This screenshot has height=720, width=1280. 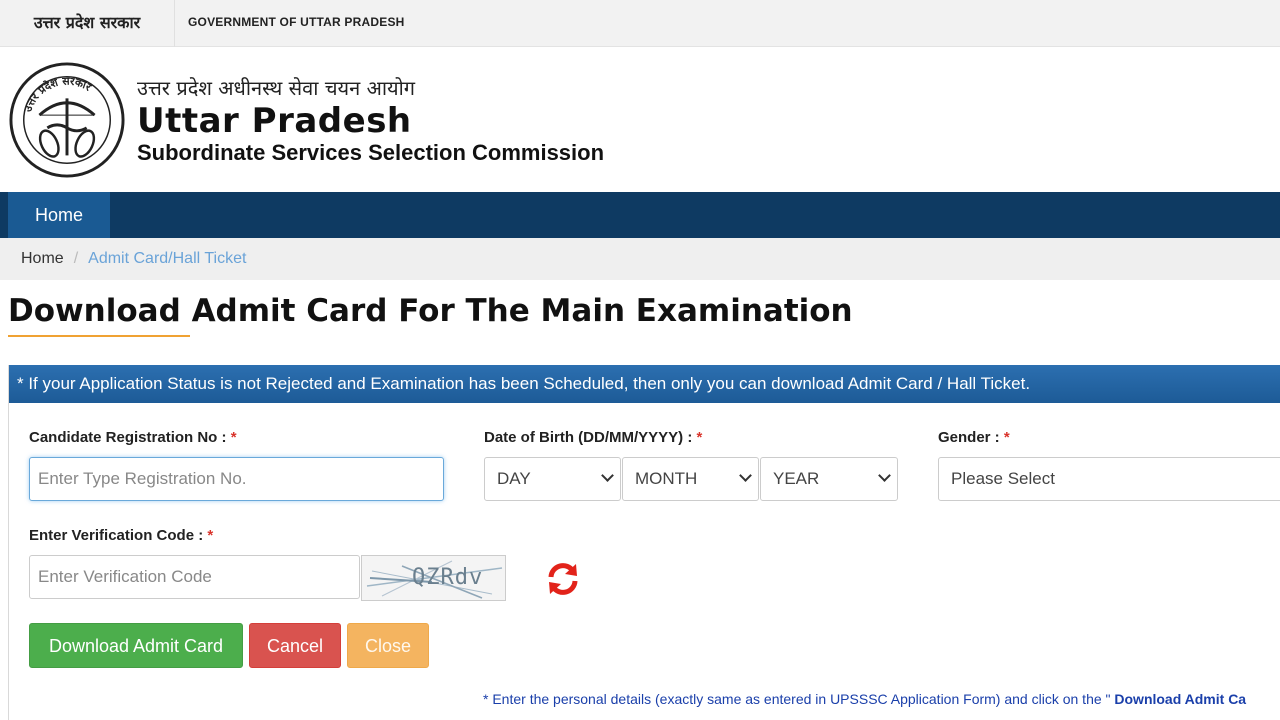 I want to click on dob-month-select: MONTH, so click(x=690, y=479).